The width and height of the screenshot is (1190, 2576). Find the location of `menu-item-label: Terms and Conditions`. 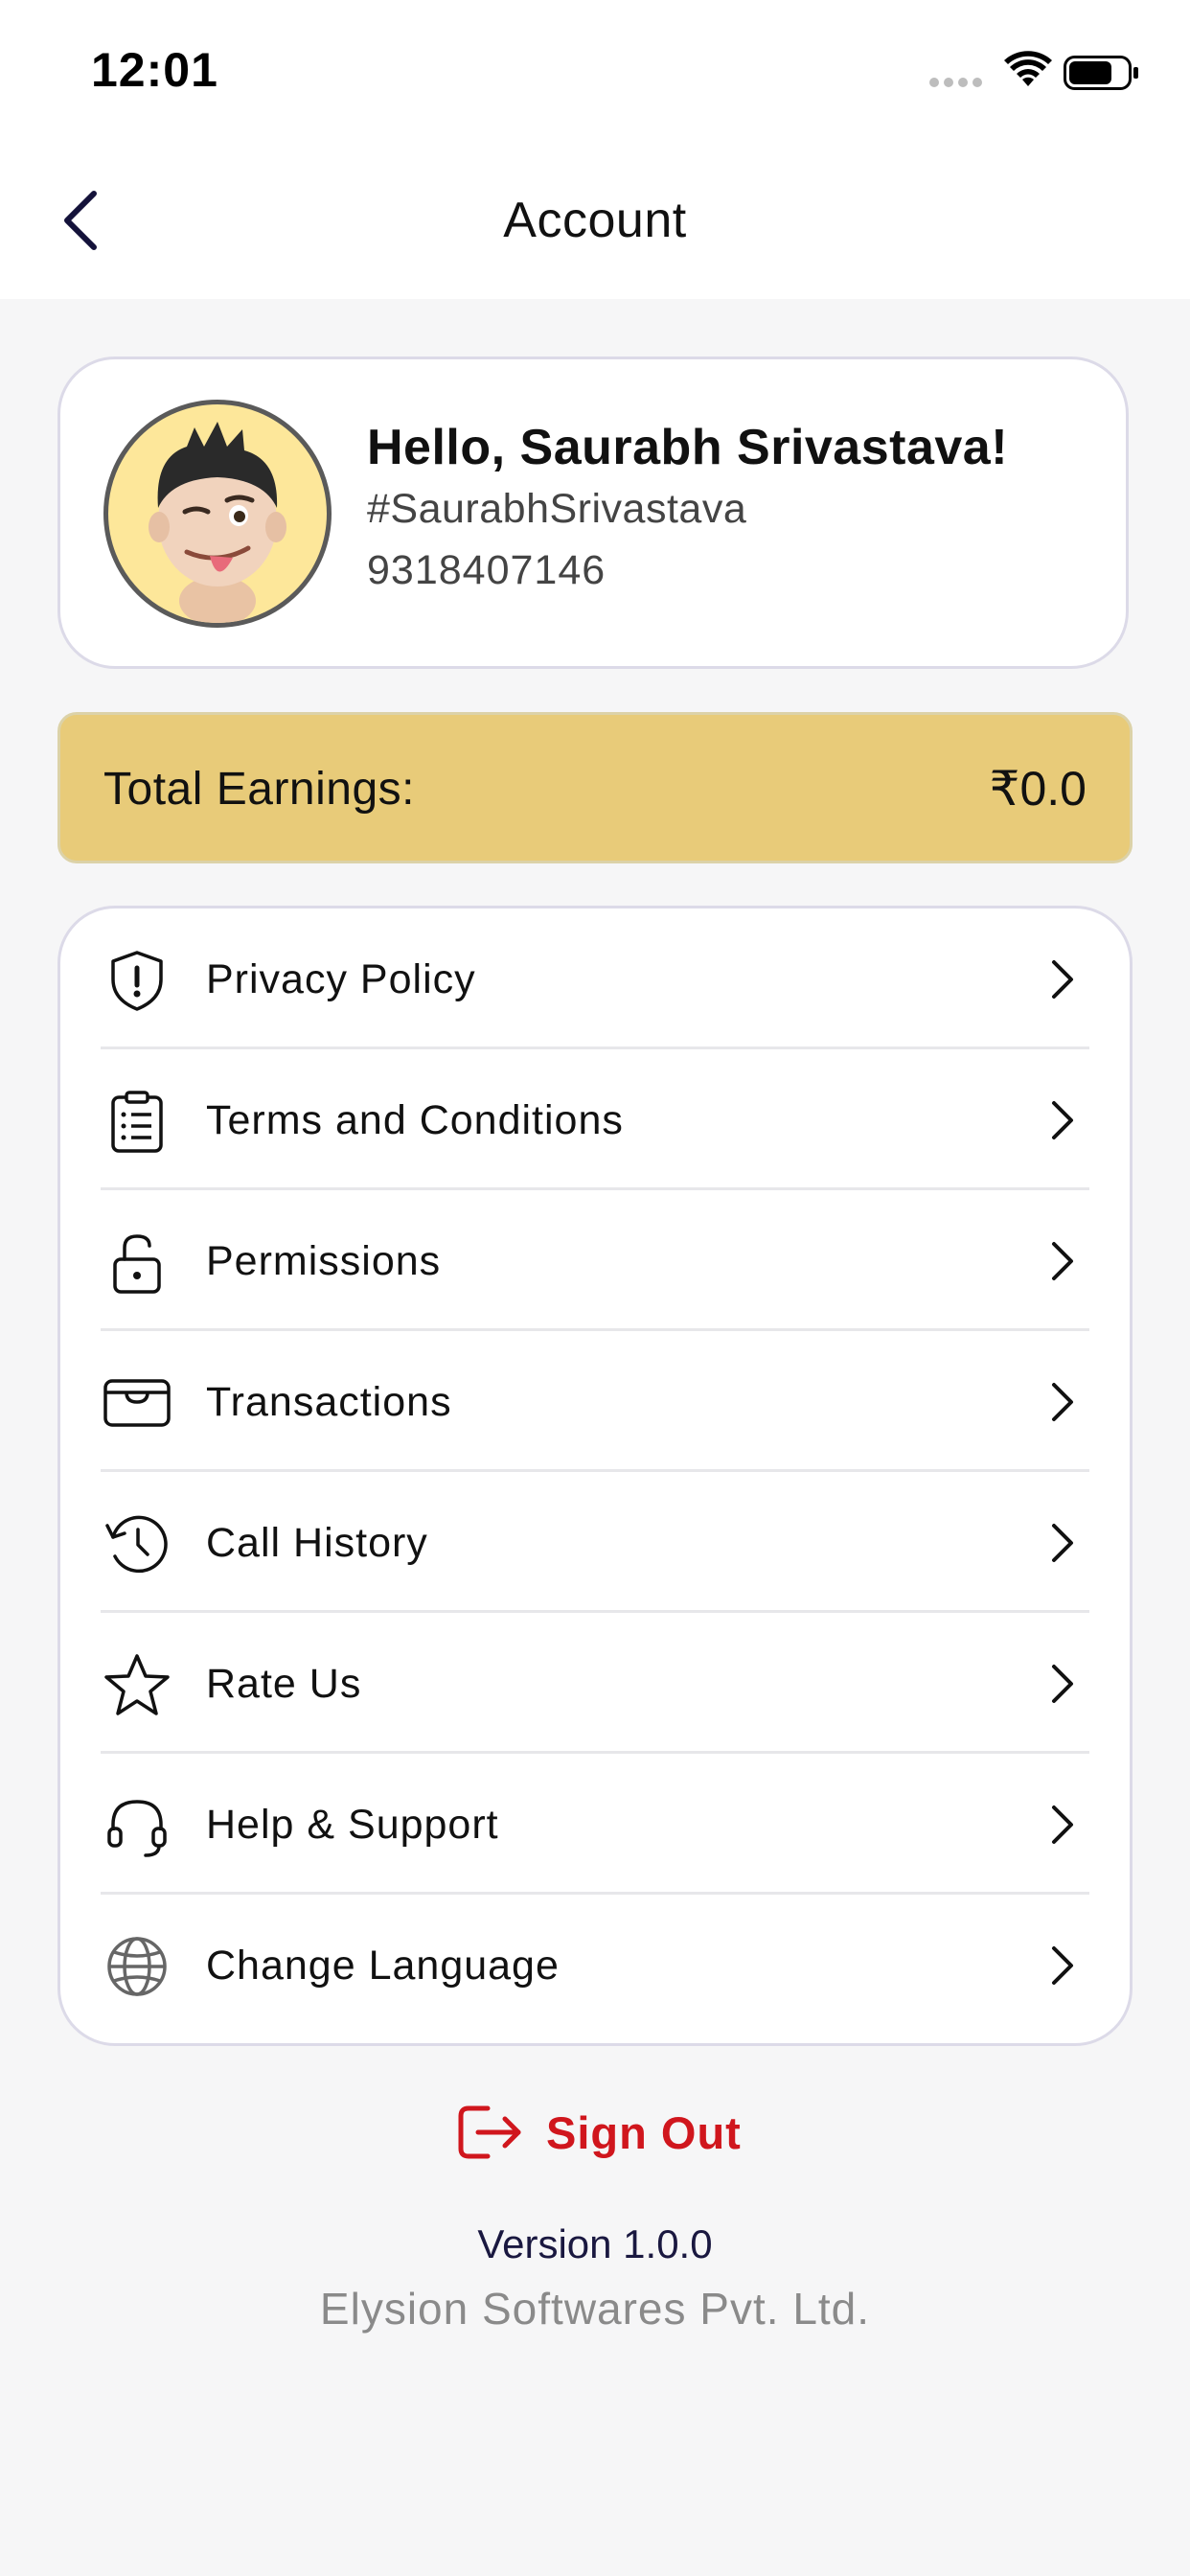

menu-item-label: Terms and Conditions is located at coordinates (415, 1120).